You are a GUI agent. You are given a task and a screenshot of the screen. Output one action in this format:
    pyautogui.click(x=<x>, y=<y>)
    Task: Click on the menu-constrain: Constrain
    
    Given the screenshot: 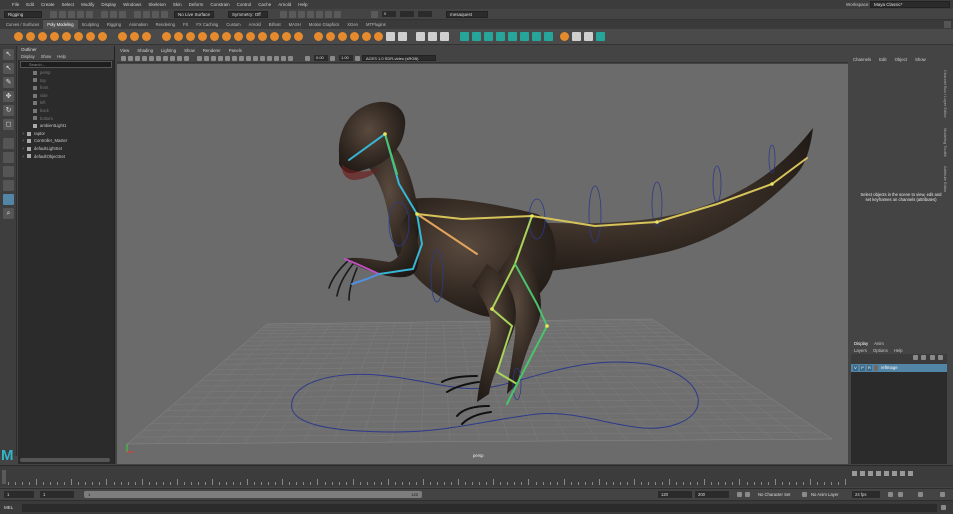 What is the action you would take?
    pyautogui.click(x=219, y=4)
    